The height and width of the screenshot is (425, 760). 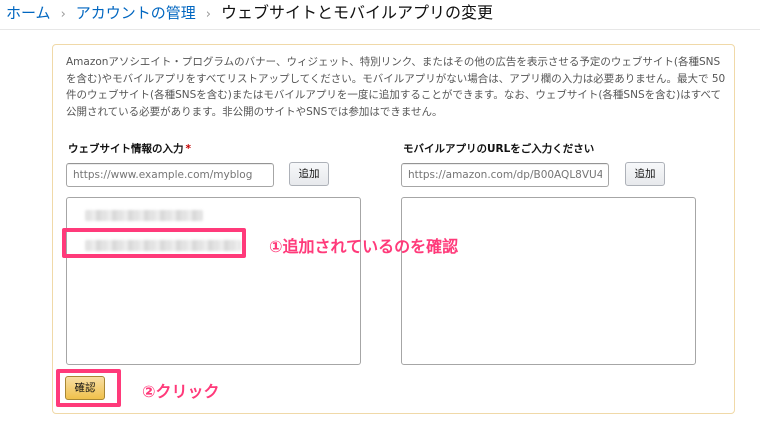 I want to click on website-url-input, so click(x=170, y=175).